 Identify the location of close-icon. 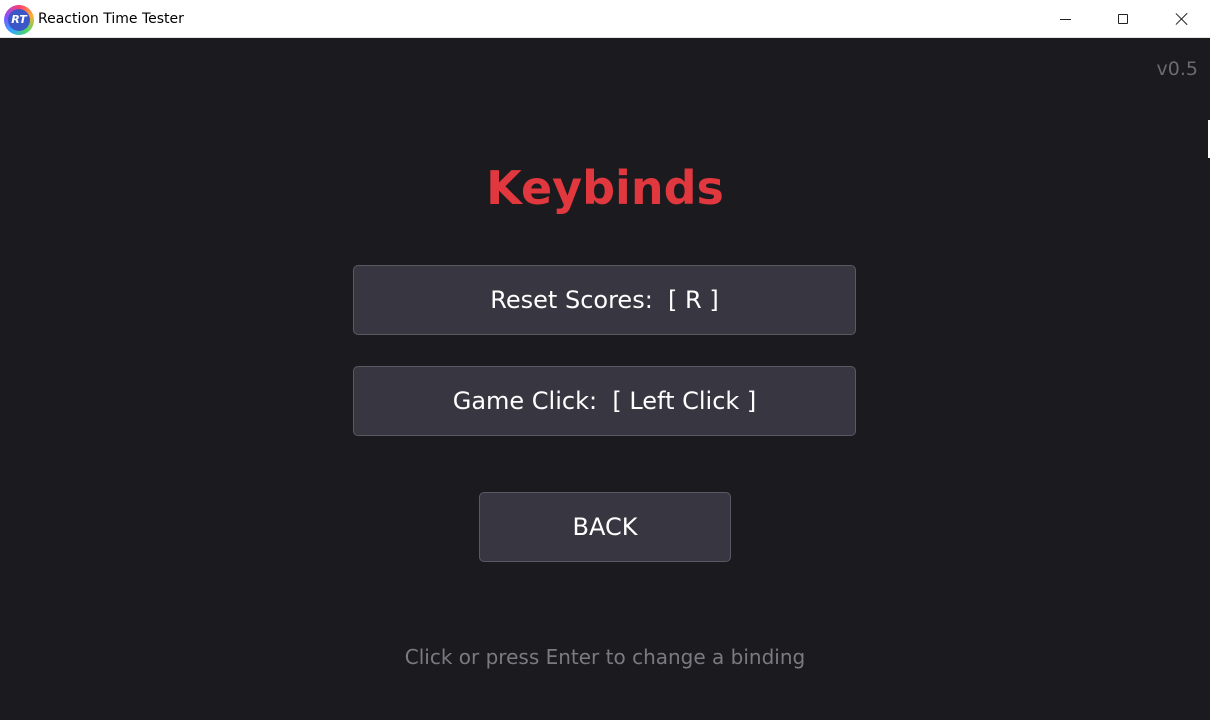
(1181, 19).